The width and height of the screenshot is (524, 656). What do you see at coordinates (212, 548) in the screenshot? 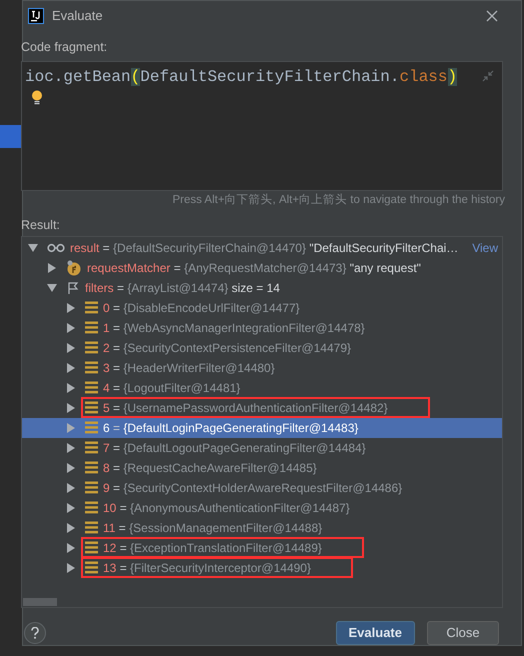
I see `variable-text: 12 = {ExceptionTranslationFilter@14489}` at bounding box center [212, 548].